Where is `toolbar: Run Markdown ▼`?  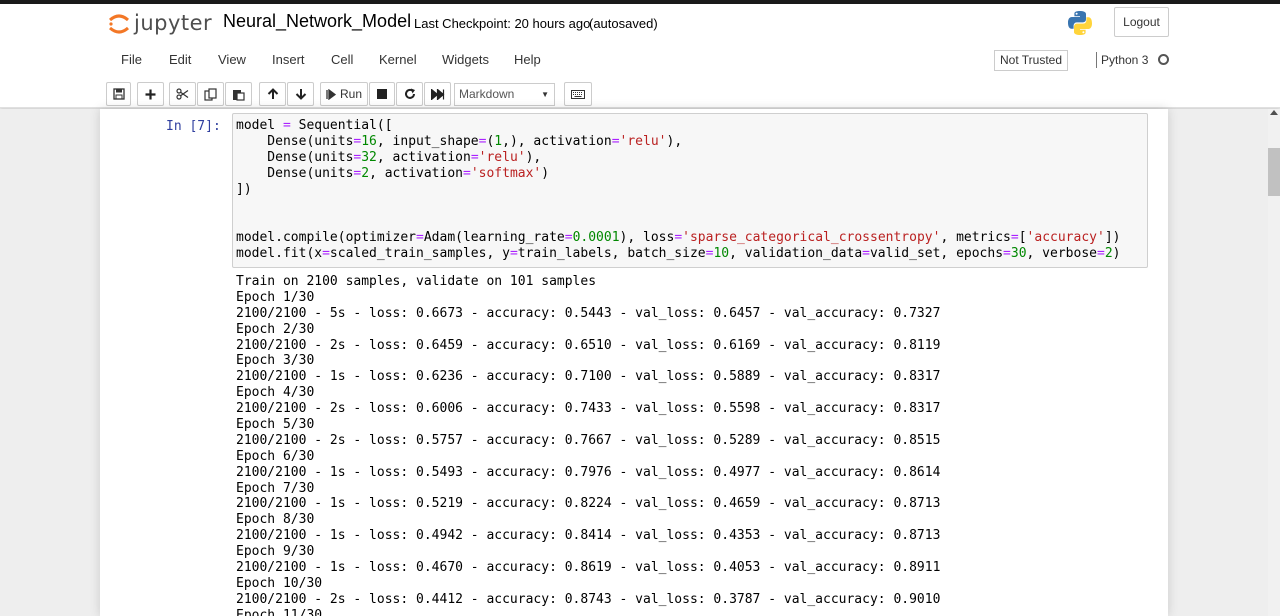 toolbar: Run Markdown ▼ is located at coordinates (606, 94).